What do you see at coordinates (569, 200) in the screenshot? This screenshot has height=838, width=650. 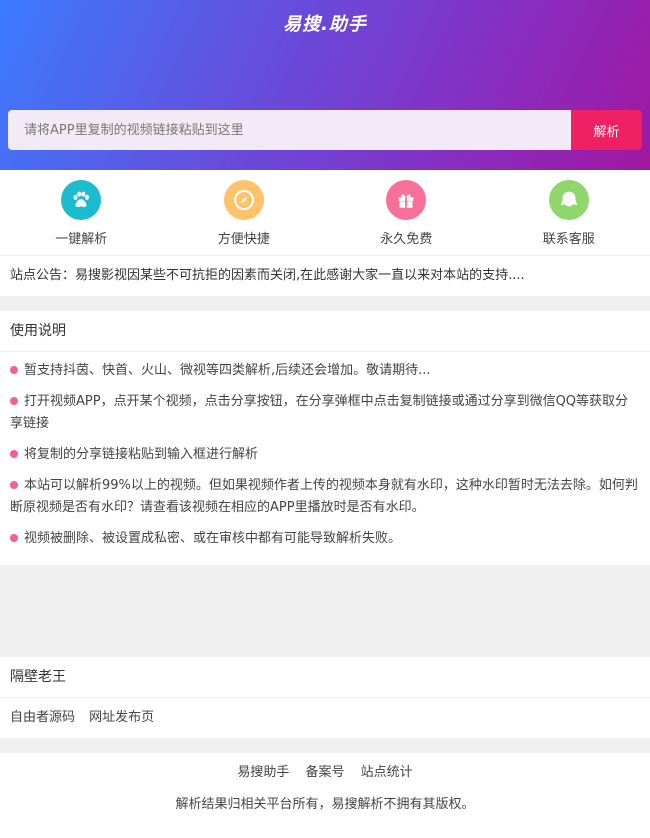 I see `chat-bubble-icon` at bounding box center [569, 200].